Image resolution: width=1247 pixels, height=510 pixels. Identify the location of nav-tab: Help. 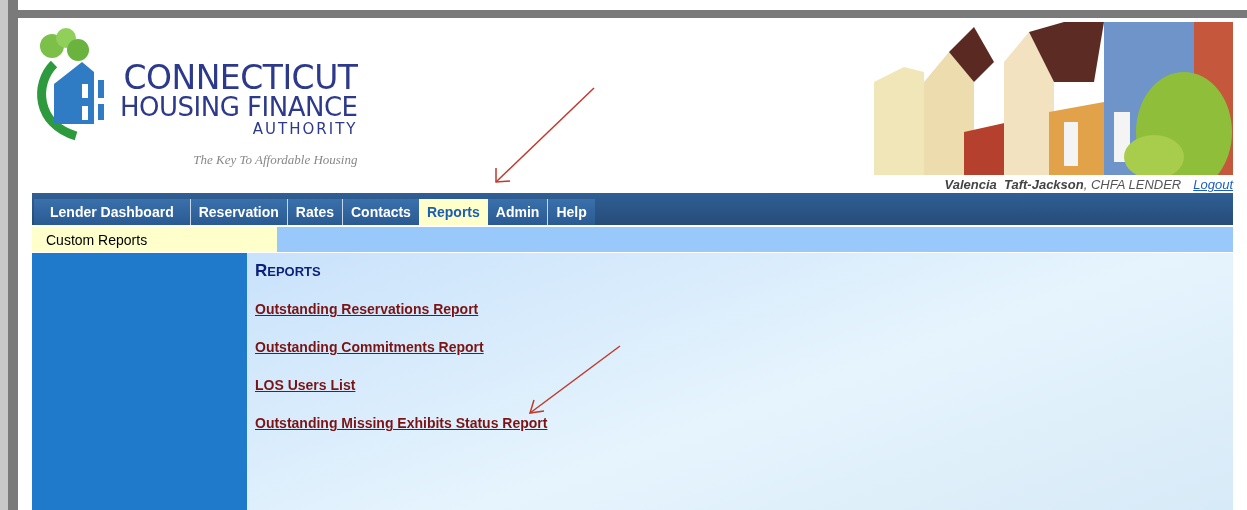
(571, 212).